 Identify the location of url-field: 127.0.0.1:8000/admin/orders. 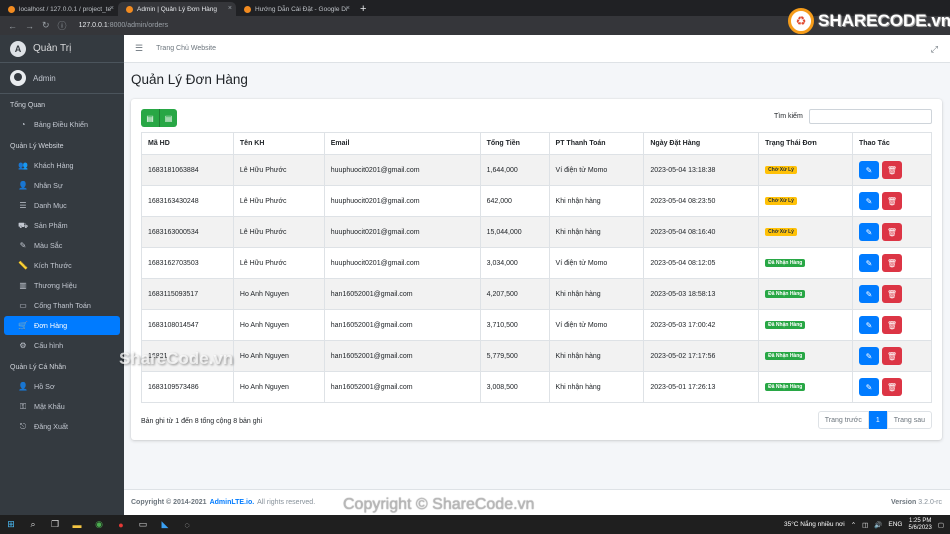
(124, 25).